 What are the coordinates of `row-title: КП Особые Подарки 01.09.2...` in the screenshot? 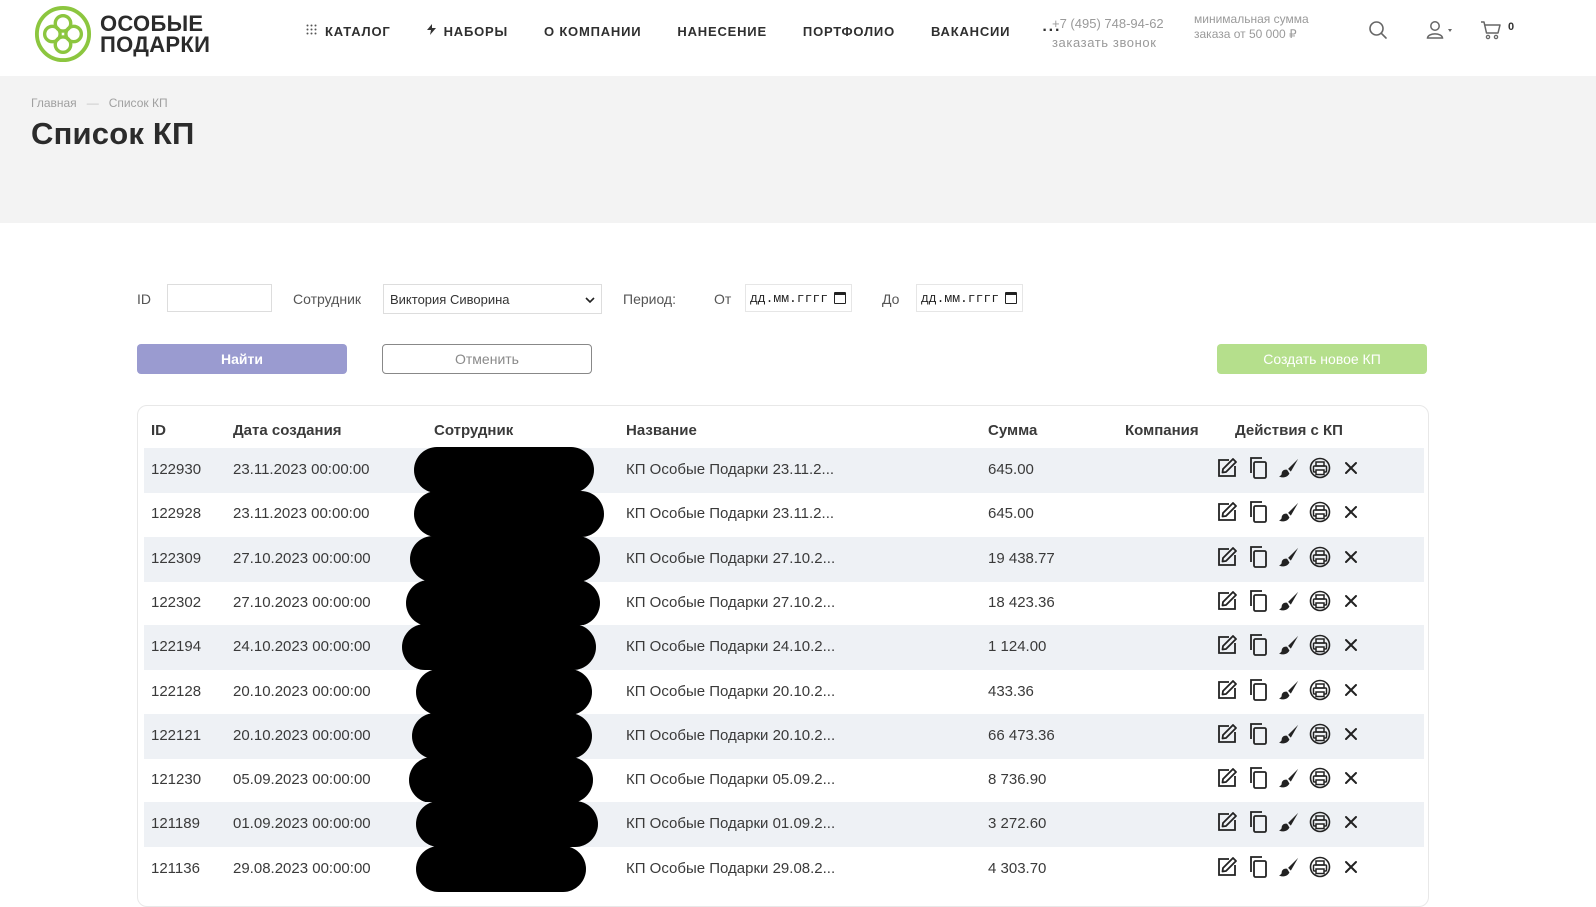 It's located at (731, 824).